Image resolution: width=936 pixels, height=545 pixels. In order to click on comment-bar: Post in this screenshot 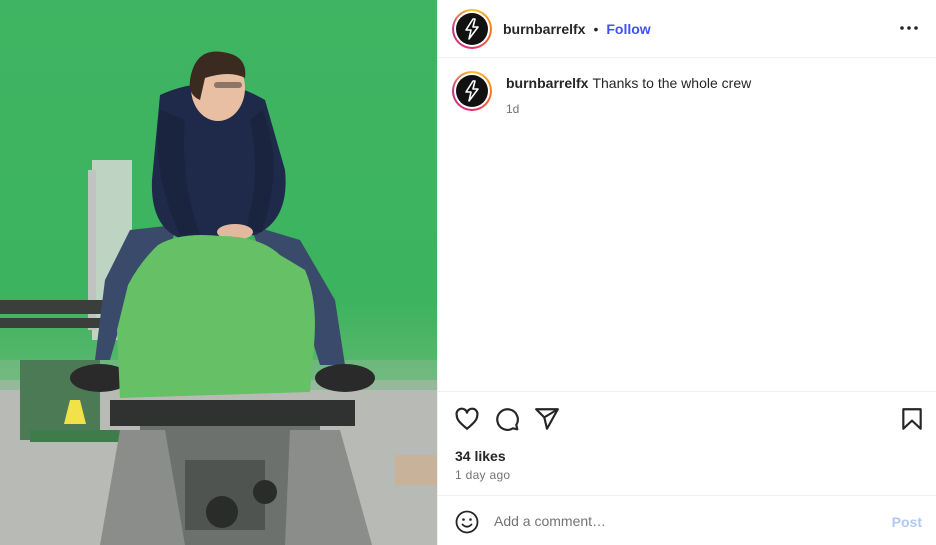, I will do `click(687, 520)`.